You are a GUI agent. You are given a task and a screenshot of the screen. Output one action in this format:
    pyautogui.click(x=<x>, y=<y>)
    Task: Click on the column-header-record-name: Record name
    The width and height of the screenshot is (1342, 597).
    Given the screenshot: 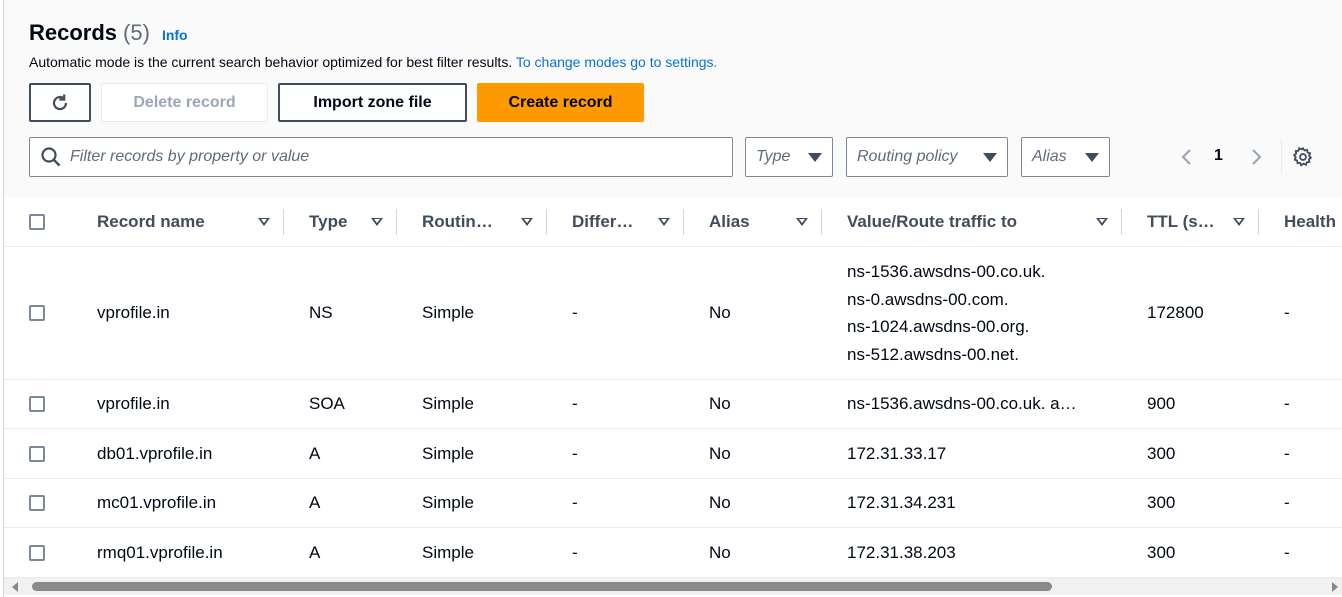 What is the action you would take?
    pyautogui.click(x=178, y=222)
    